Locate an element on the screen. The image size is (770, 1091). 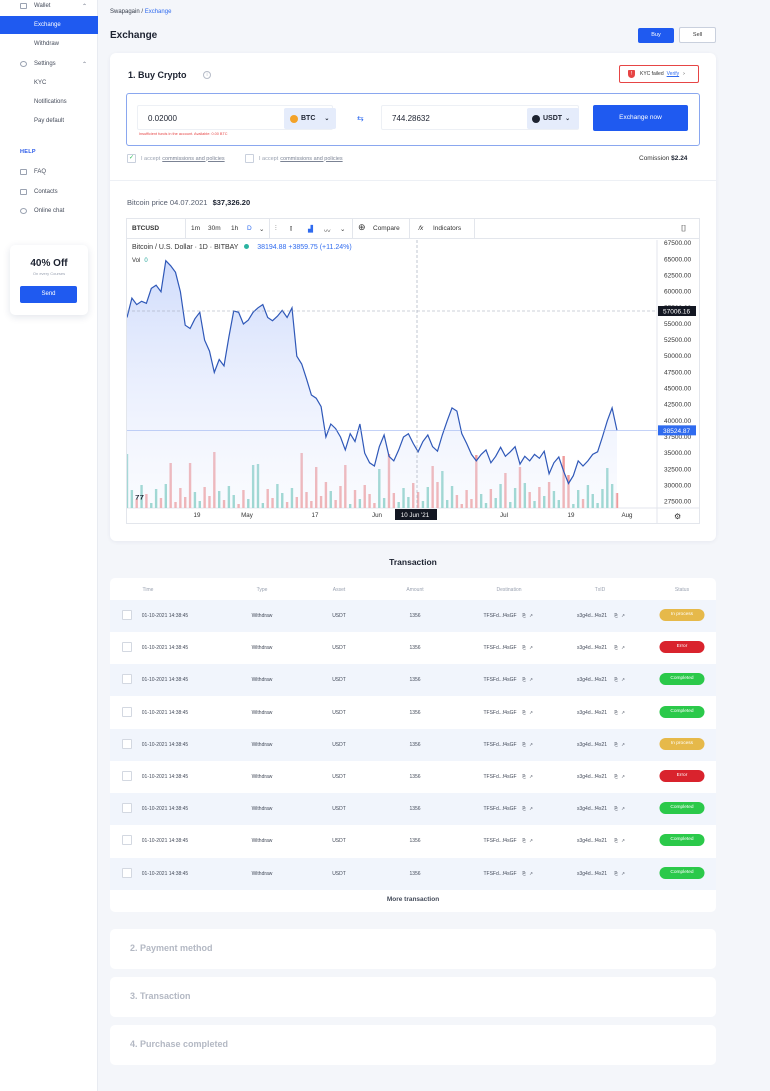
interval-30m: 30m is located at coordinates (214, 228).